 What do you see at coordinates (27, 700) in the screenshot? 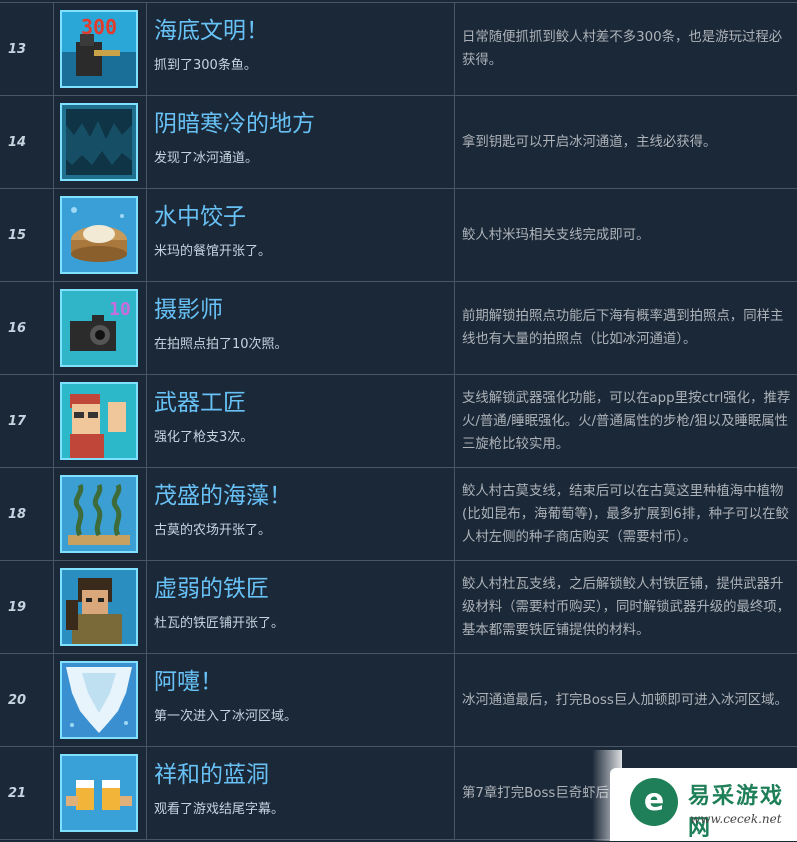
I see `row-number: 20` at bounding box center [27, 700].